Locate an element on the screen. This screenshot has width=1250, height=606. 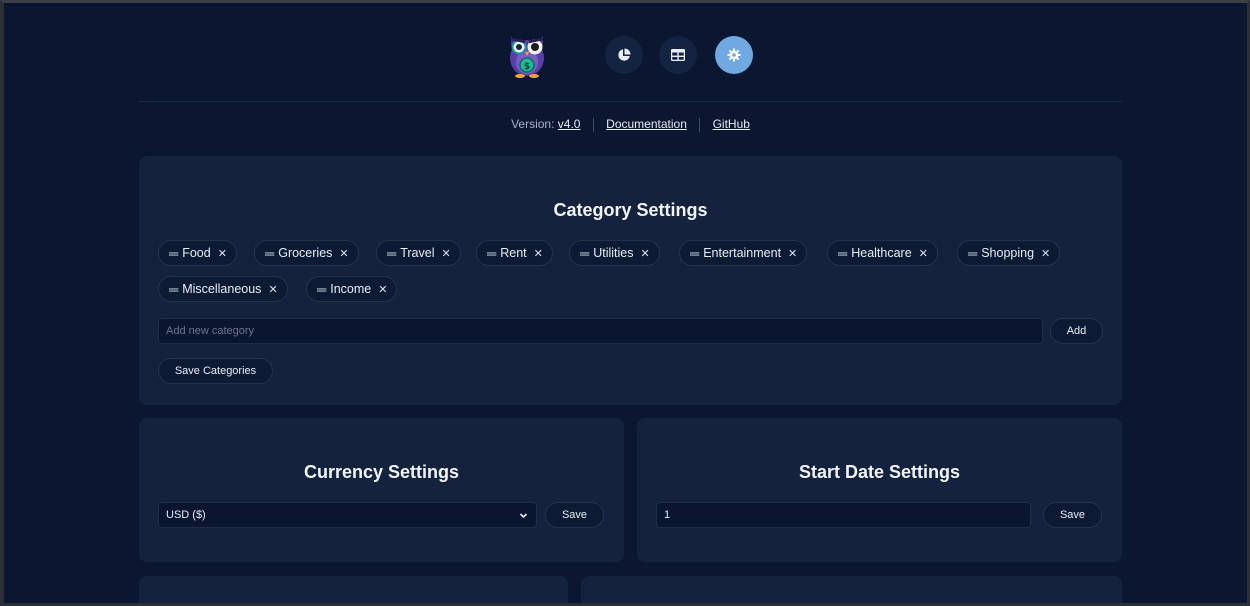
chevron-down-icon is located at coordinates (523, 516).